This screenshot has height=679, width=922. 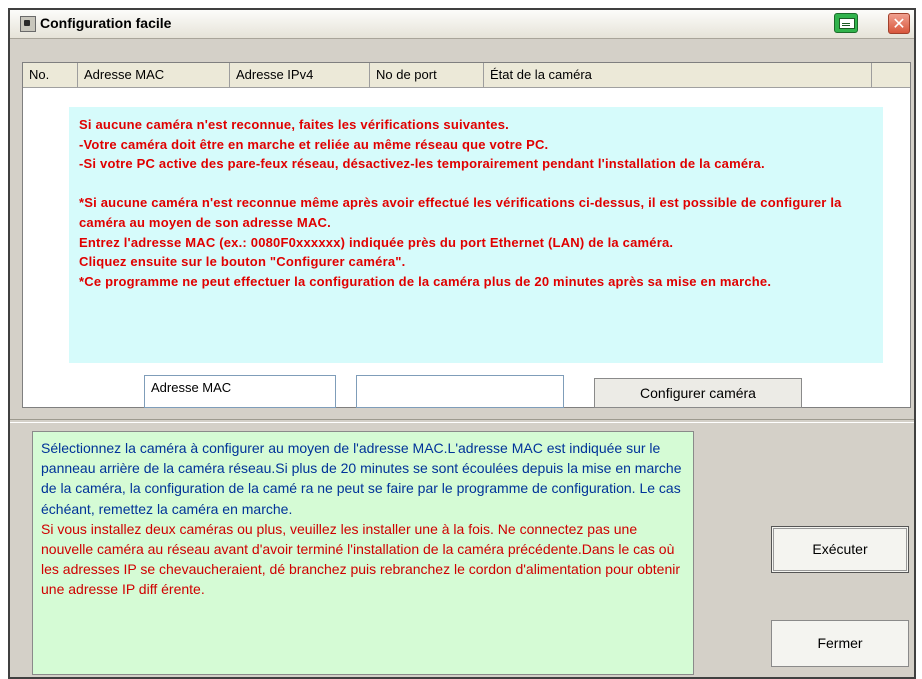 What do you see at coordinates (462, 421) in the screenshot?
I see `section-divider` at bounding box center [462, 421].